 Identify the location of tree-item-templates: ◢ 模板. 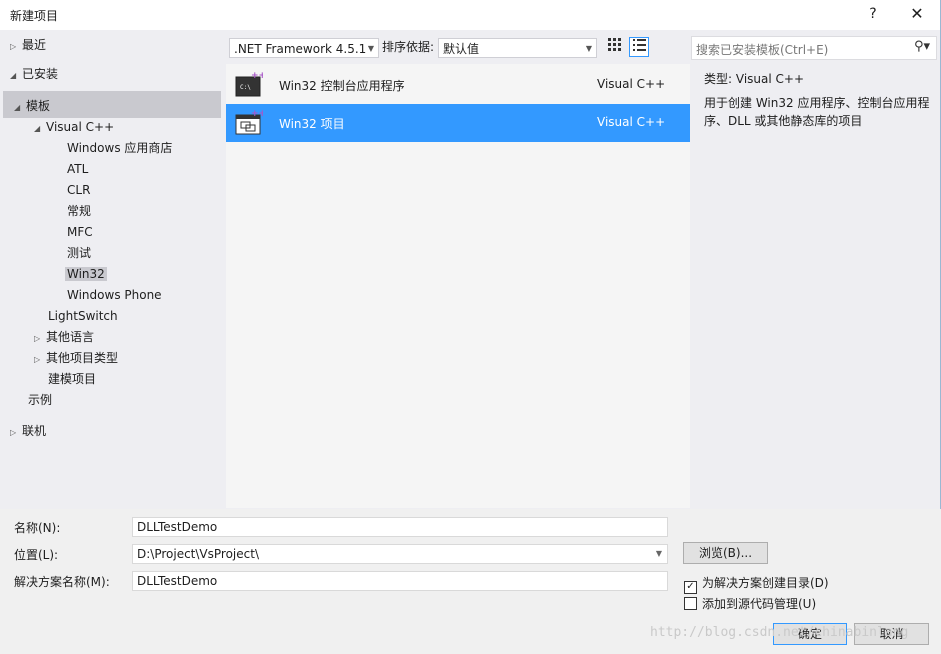
(32, 106).